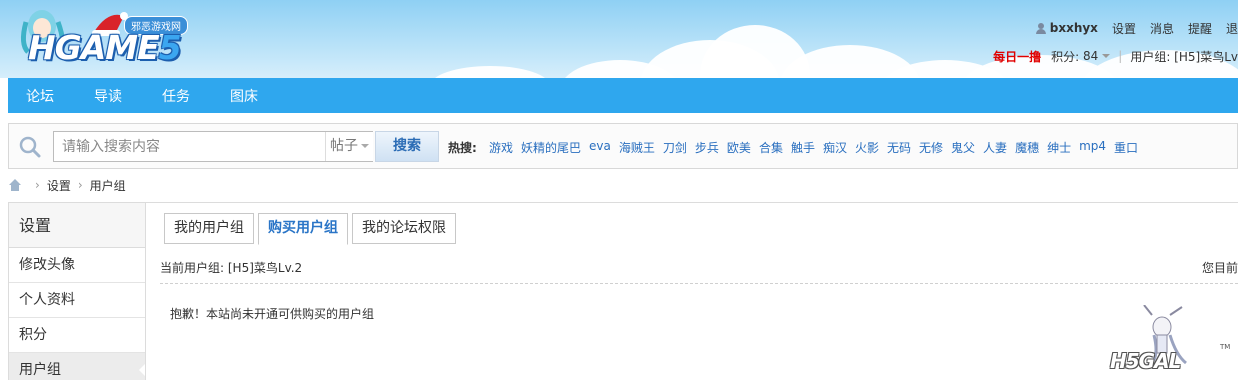  What do you see at coordinates (77, 265) in the screenshot?
I see `sidebar-item-avatar: 修改头像` at bounding box center [77, 265].